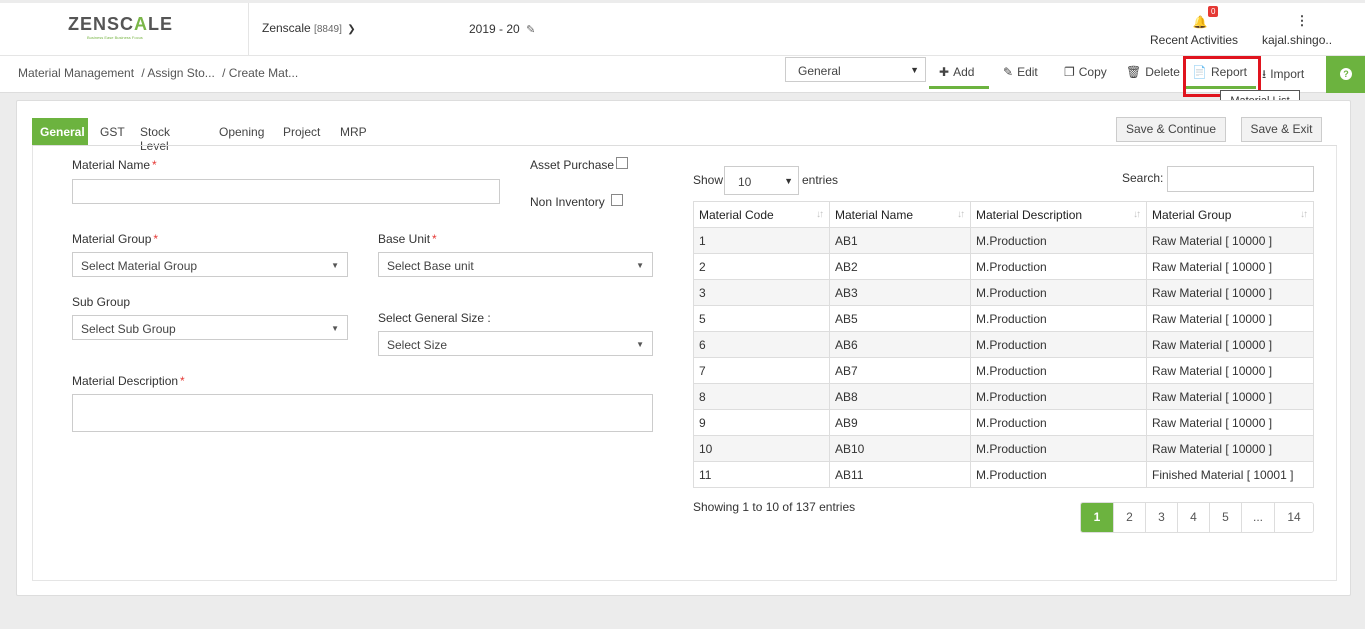  Describe the element at coordinates (617, 200) in the screenshot. I see `non-inventory-checkbox` at that location.